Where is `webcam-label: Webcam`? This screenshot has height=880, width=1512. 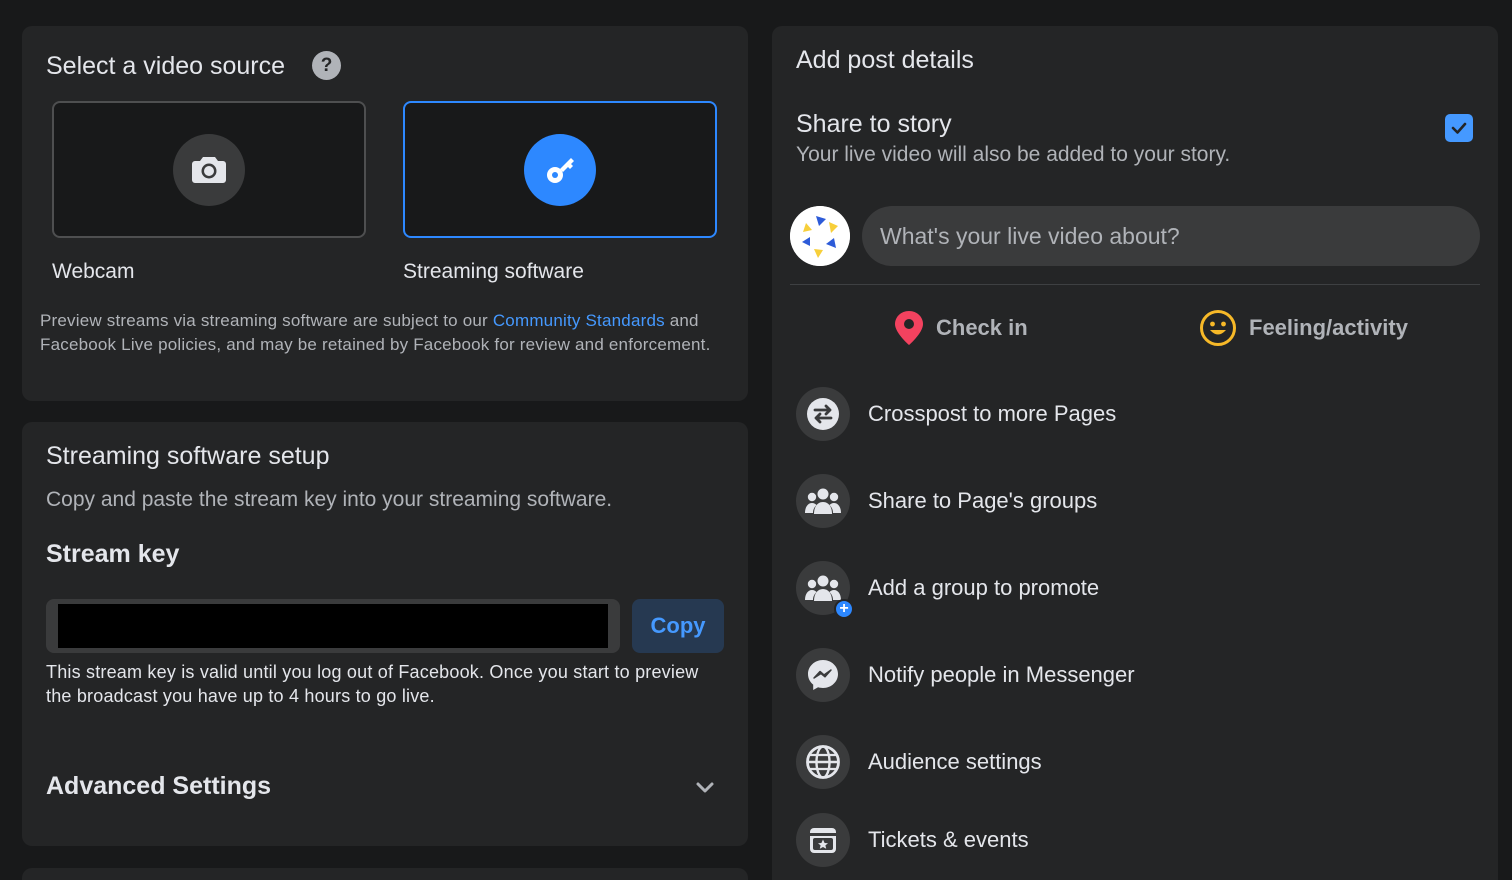
webcam-label: Webcam is located at coordinates (93, 271).